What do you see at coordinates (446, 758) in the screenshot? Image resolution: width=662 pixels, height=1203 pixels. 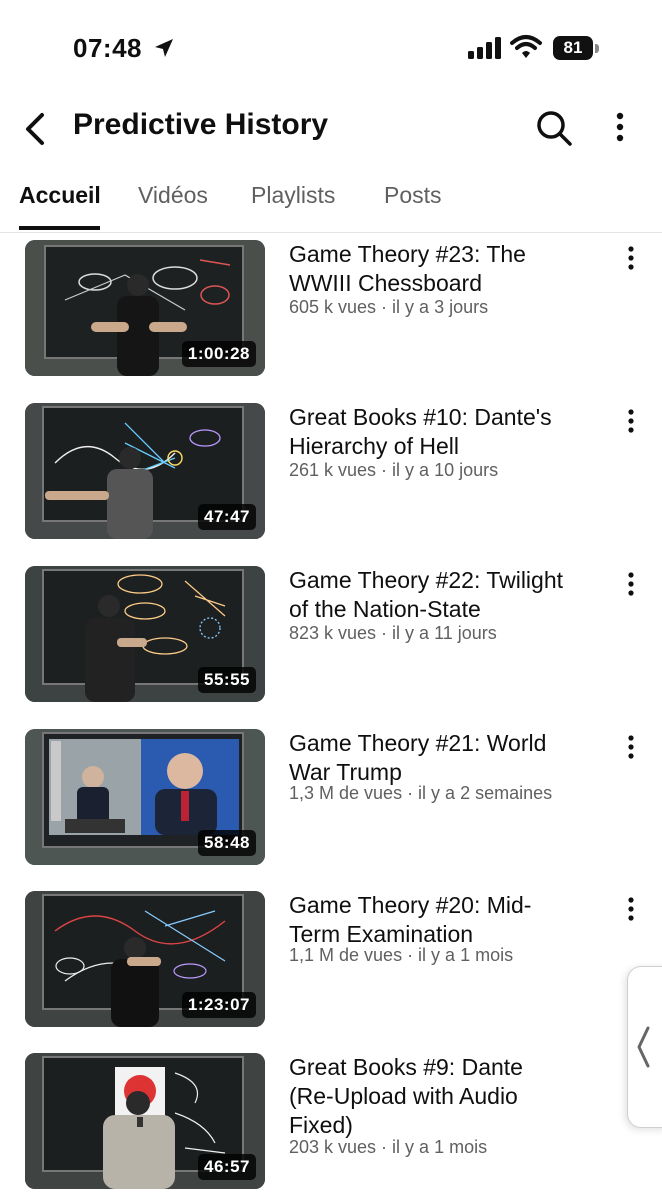 I see `video-title: Game Theory #21: World War Trump` at bounding box center [446, 758].